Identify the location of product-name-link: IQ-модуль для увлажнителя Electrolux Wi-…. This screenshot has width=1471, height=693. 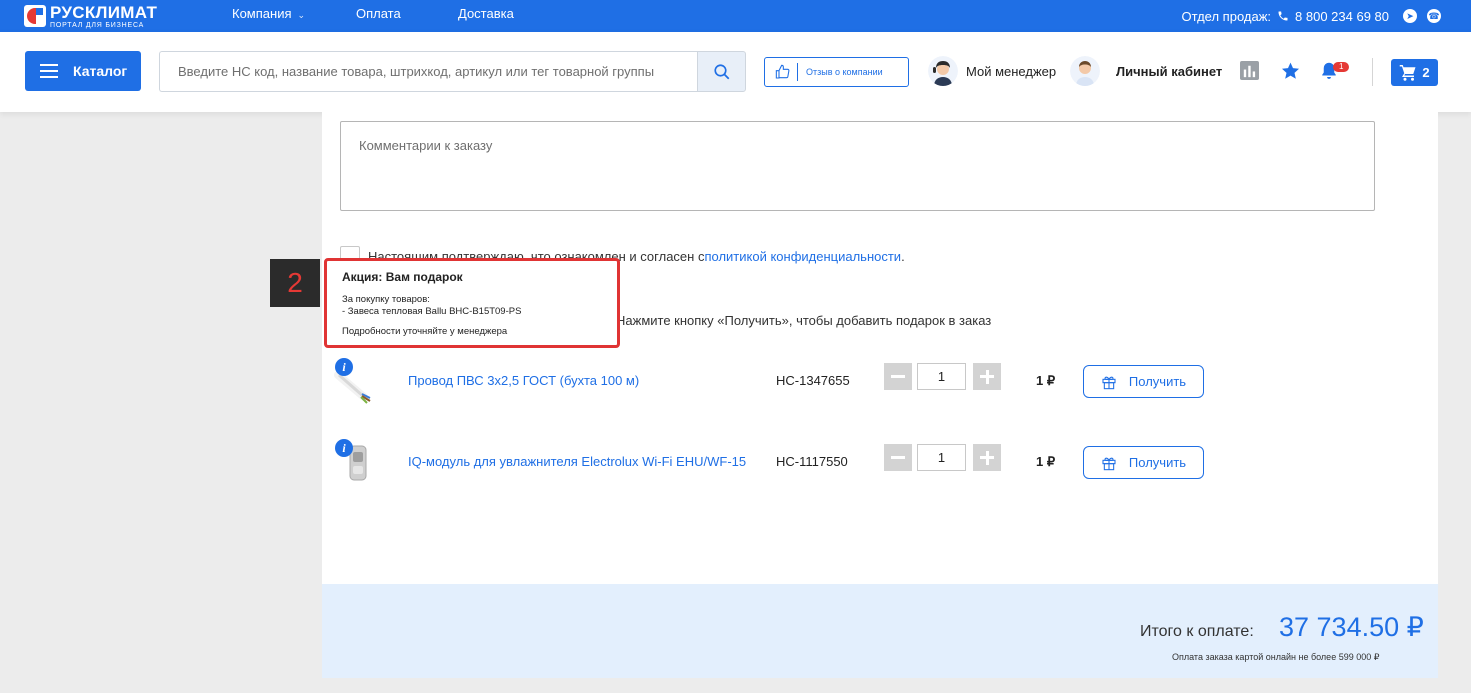
(577, 461).